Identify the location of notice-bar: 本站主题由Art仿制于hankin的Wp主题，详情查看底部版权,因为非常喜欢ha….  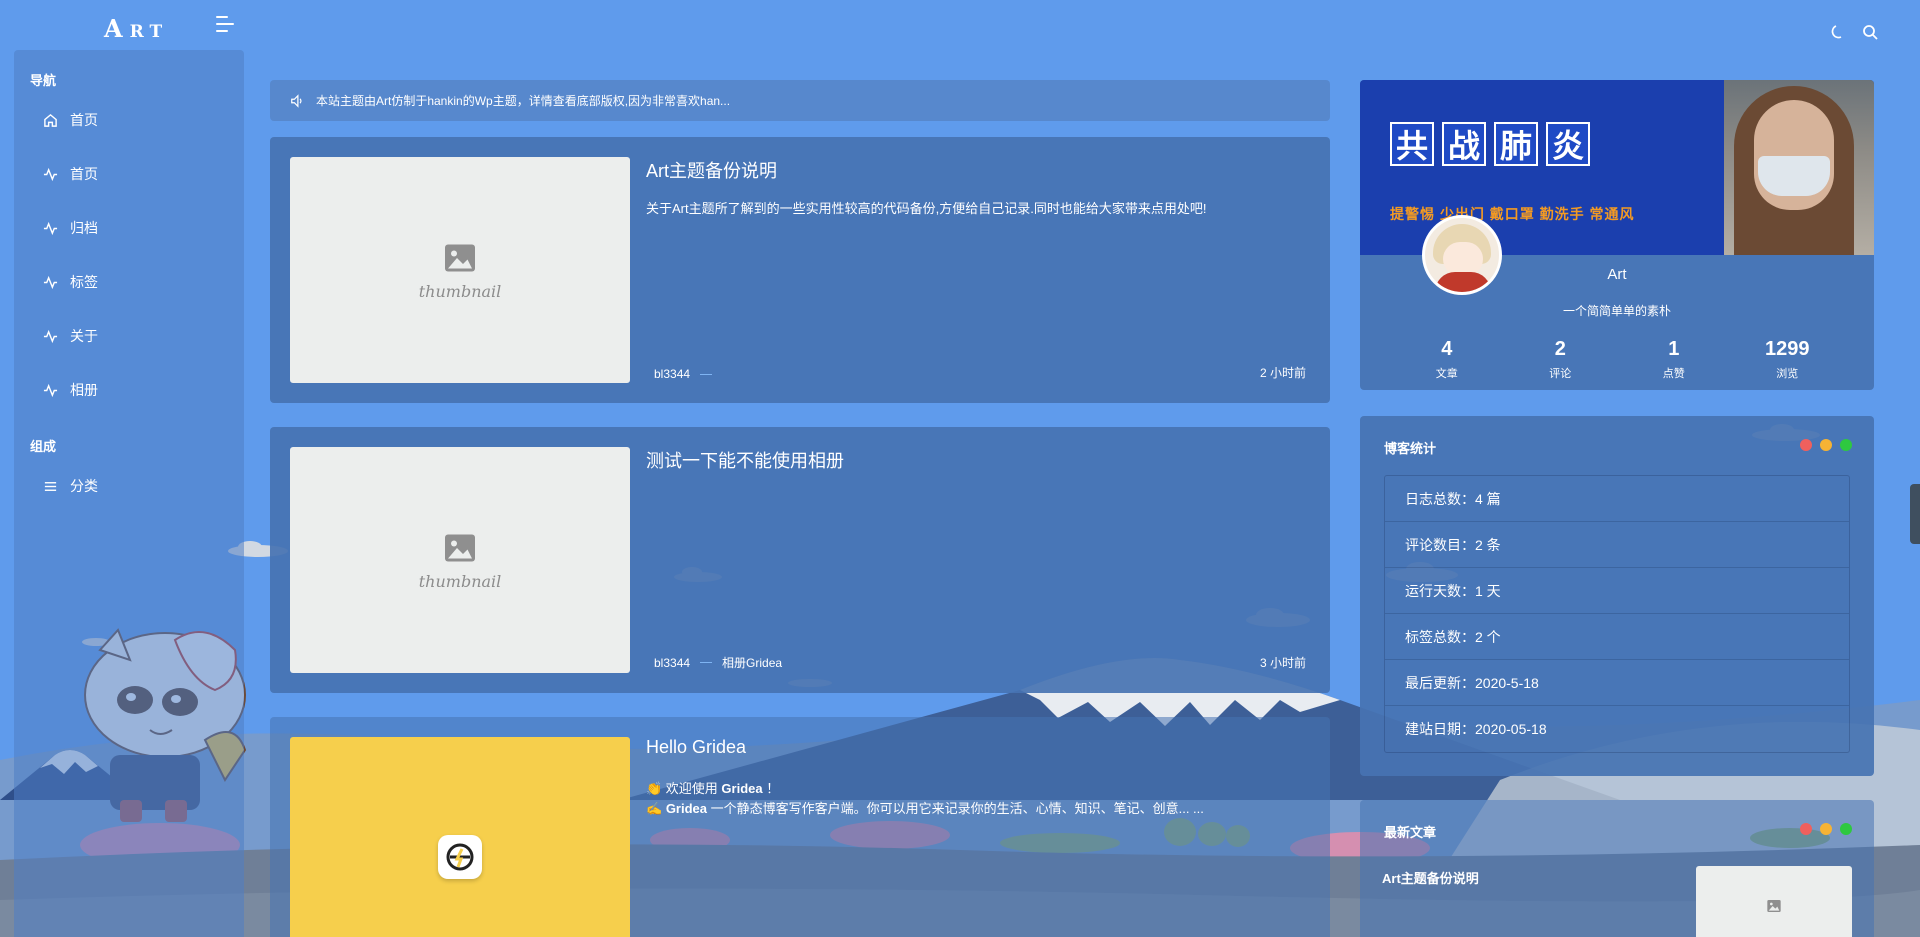
(800, 100).